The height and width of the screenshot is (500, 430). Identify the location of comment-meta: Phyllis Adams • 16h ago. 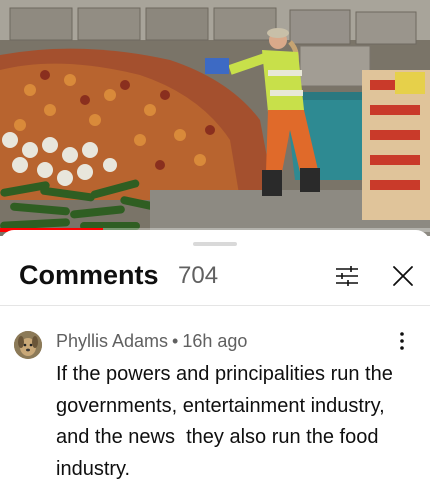
(151, 341).